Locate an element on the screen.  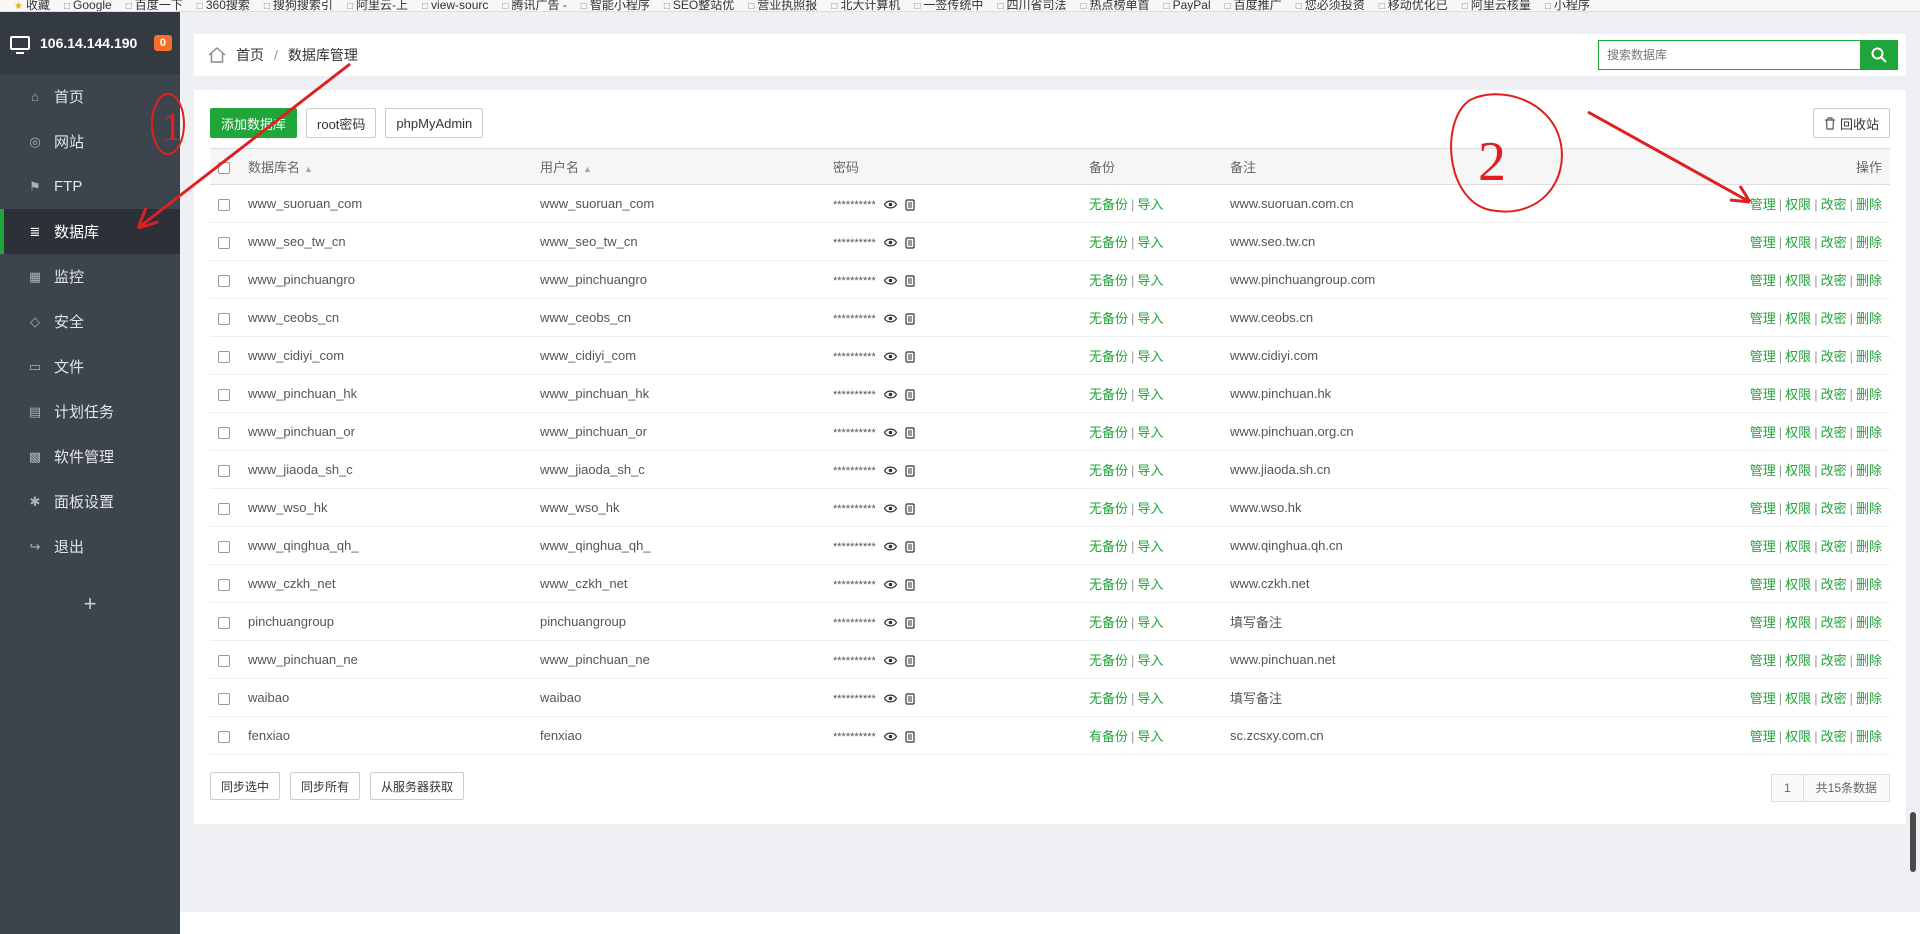
sidebar-item-shield: ◇ 安全 is located at coordinates (90, 321).